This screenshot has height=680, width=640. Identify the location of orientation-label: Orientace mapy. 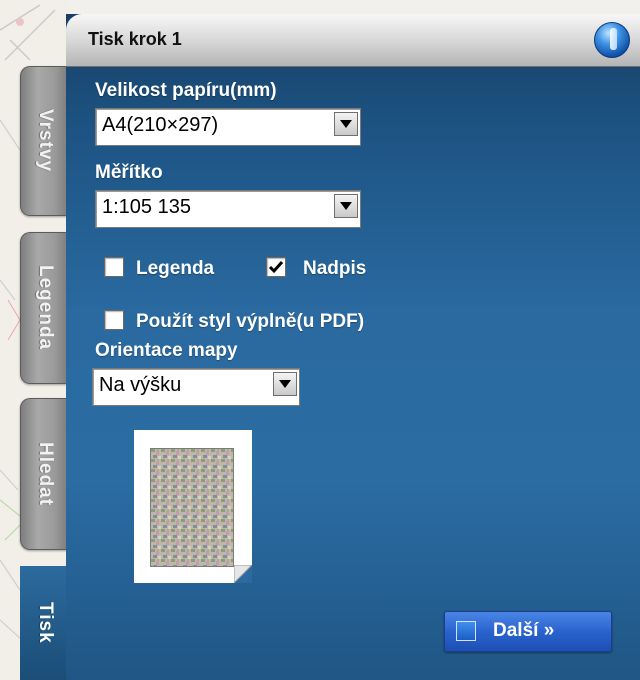
(166, 350).